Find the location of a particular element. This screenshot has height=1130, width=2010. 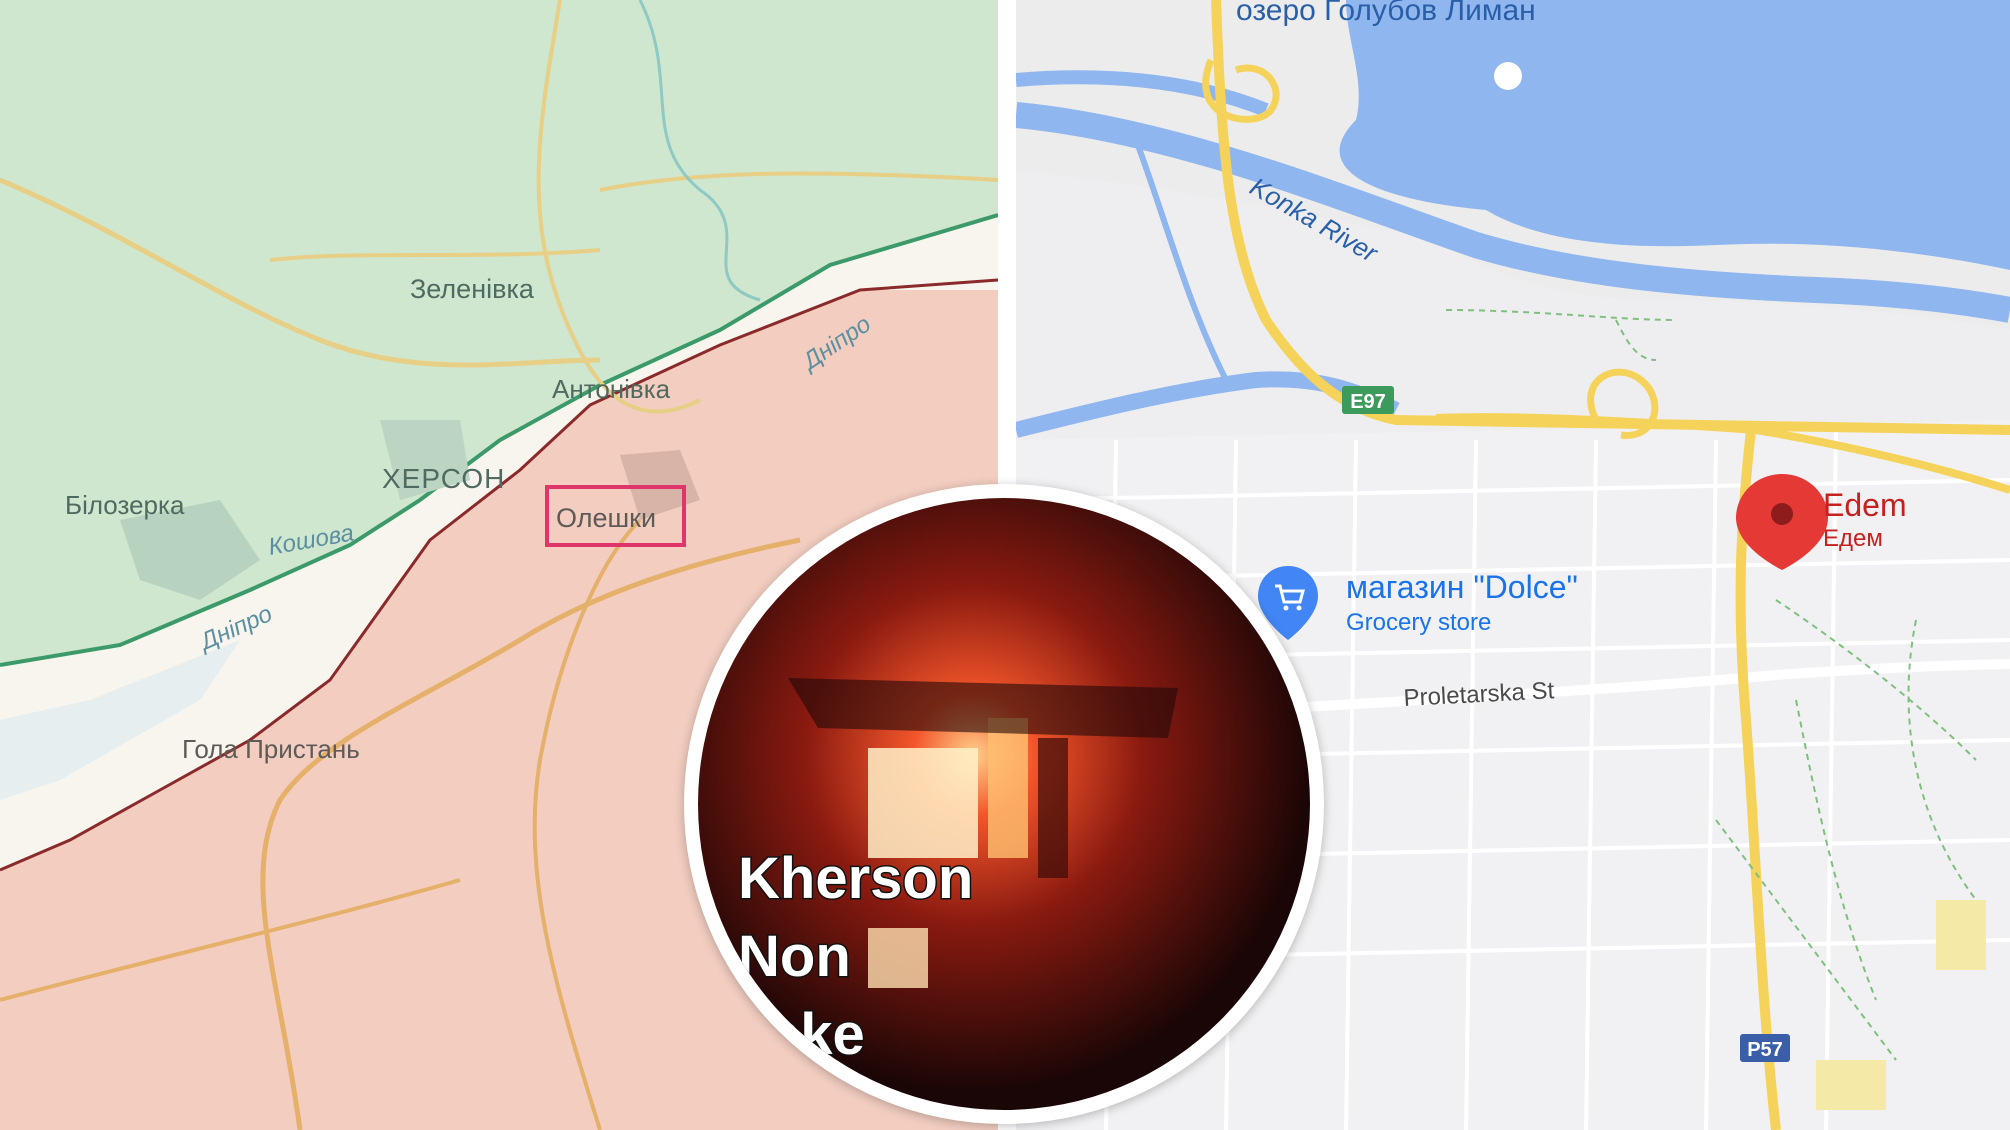

kherson-label: ХЕРСОН is located at coordinates (443, 478).